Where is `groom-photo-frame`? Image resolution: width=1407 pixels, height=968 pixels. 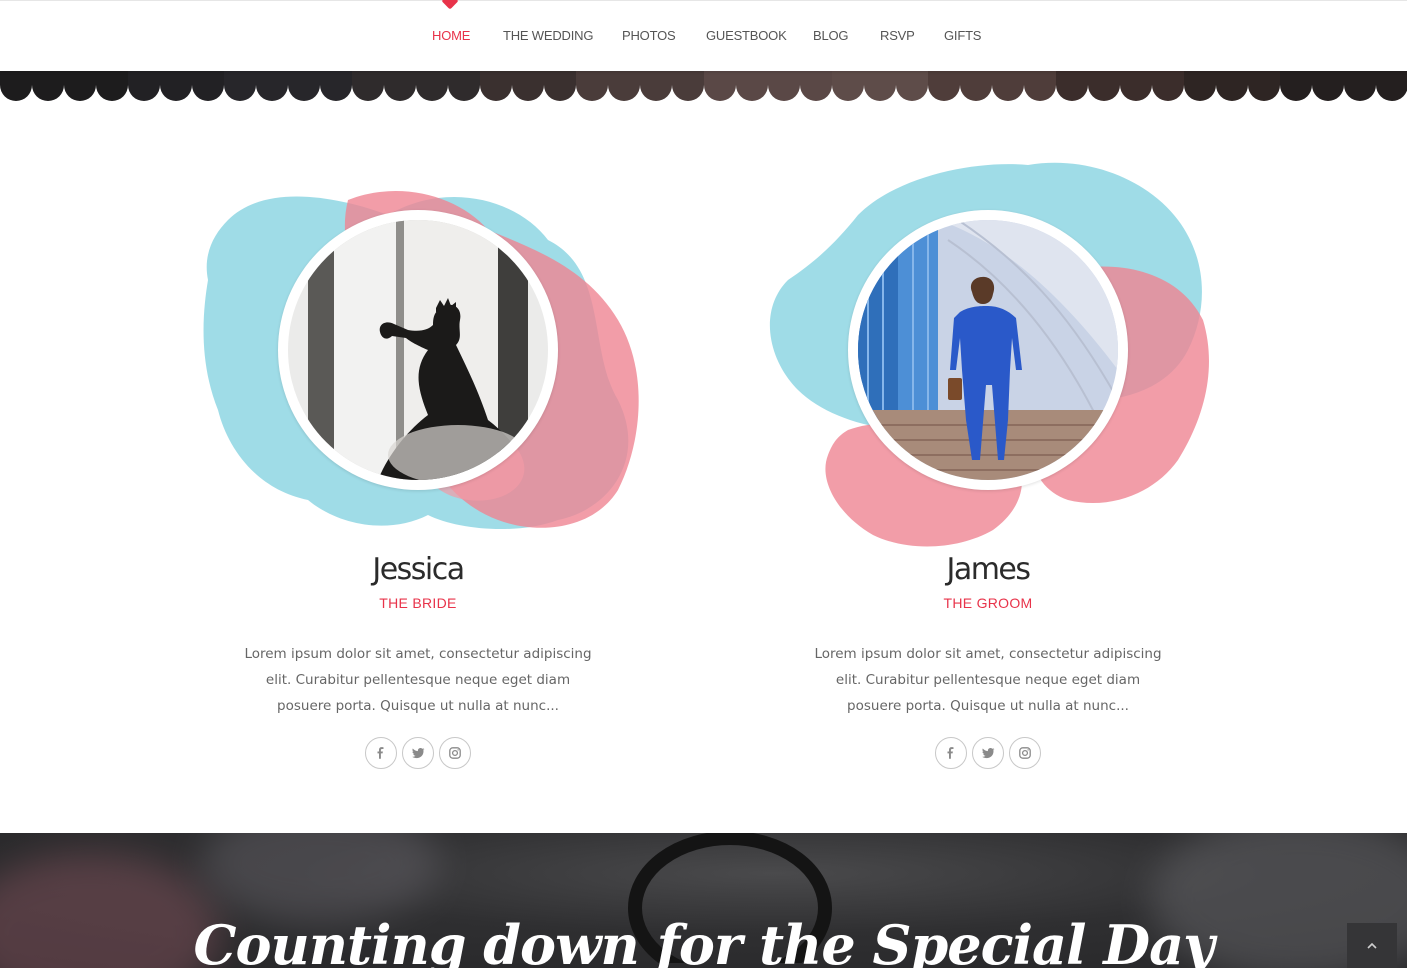 groom-photo-frame is located at coordinates (988, 350).